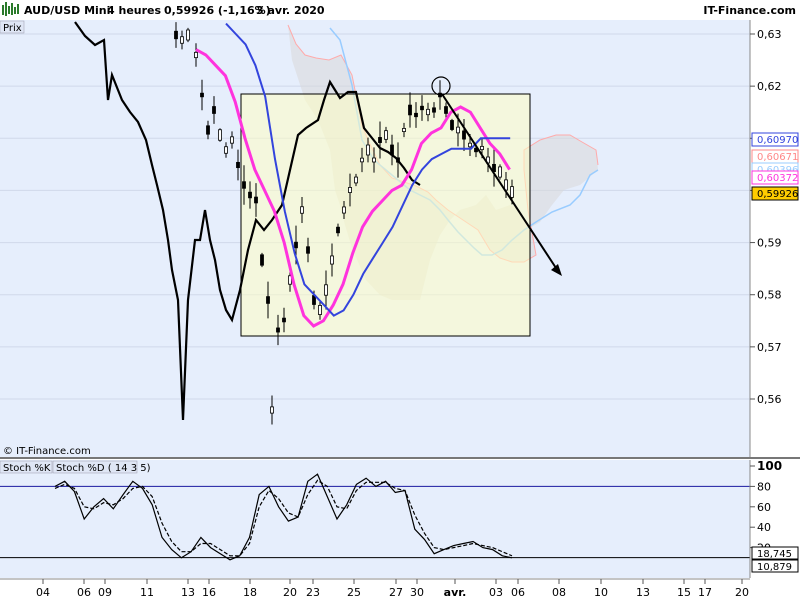 This screenshot has width=800, height=600. What do you see at coordinates (147, 592) in the screenshot?
I see `time-tick-label: 11` at bounding box center [147, 592].